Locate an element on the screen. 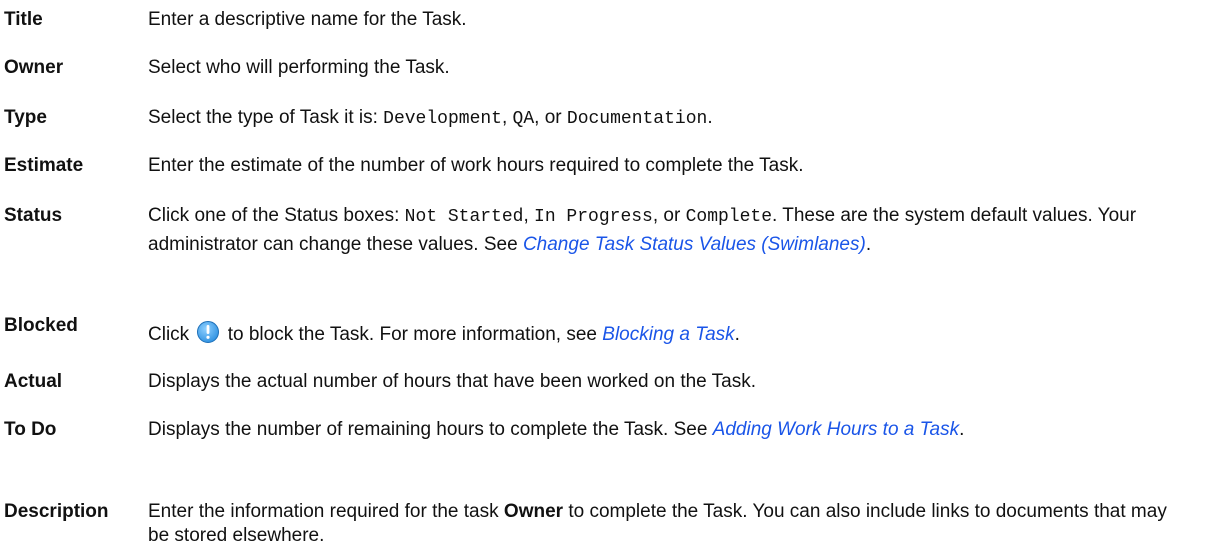  term-owner: Owner is located at coordinates (34, 67).